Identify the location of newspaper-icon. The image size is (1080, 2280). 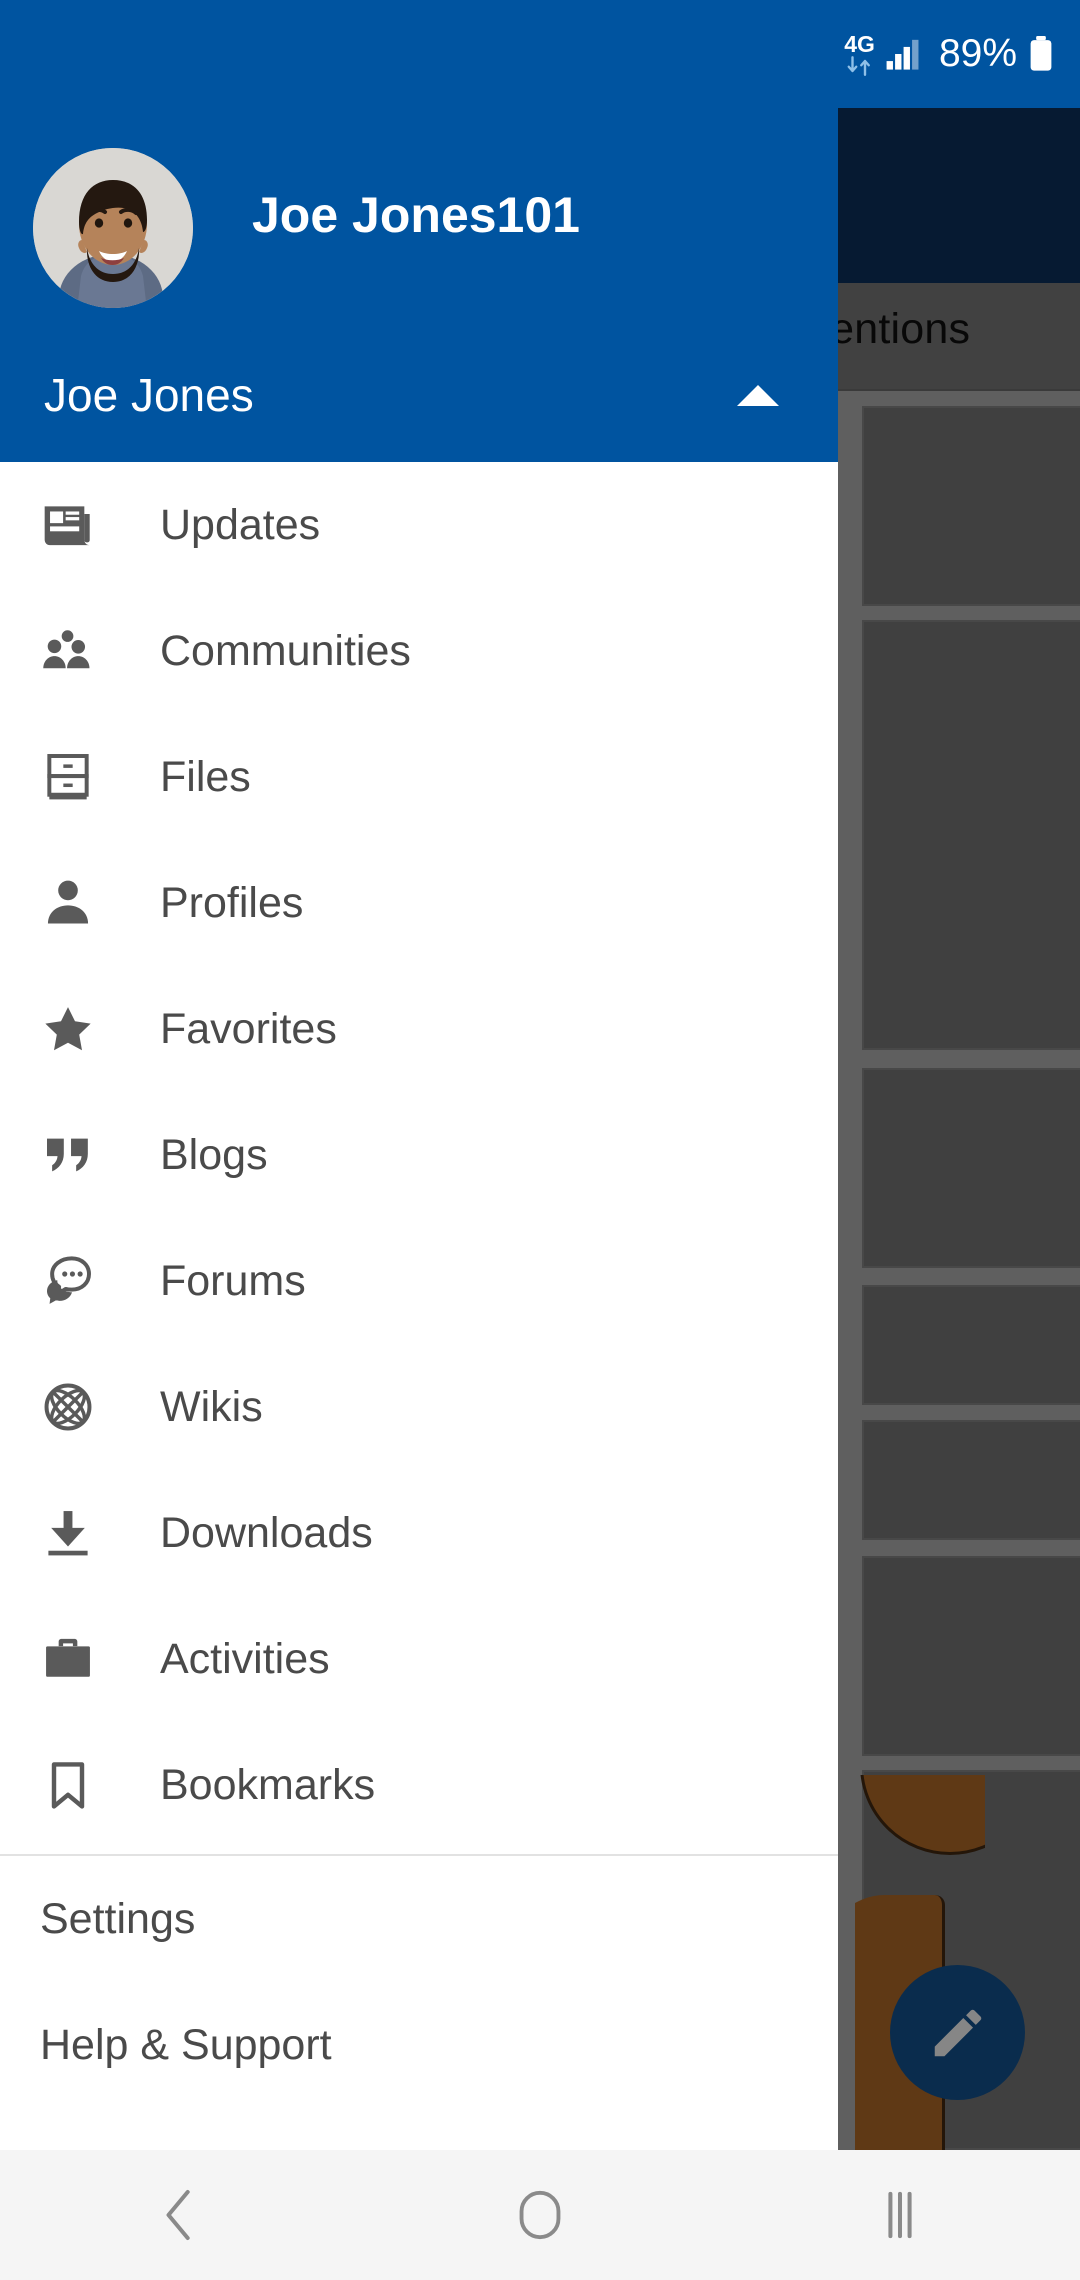
(68, 525).